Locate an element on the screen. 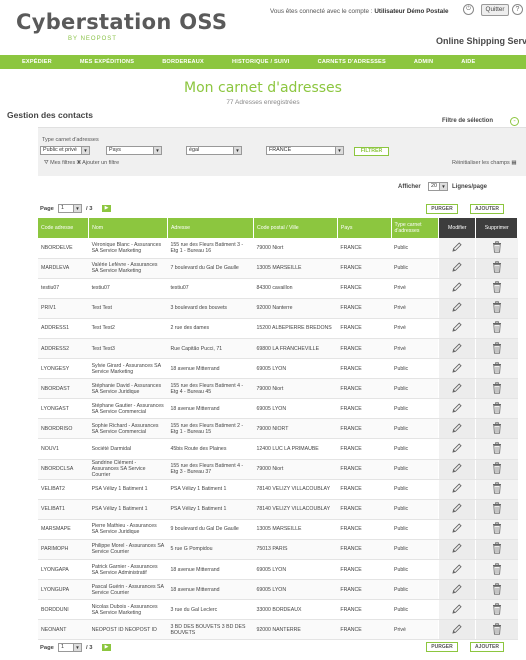 Image resolution: width=526 pixels, height=660 pixels. edit-cell is located at coordinates (457, 610).